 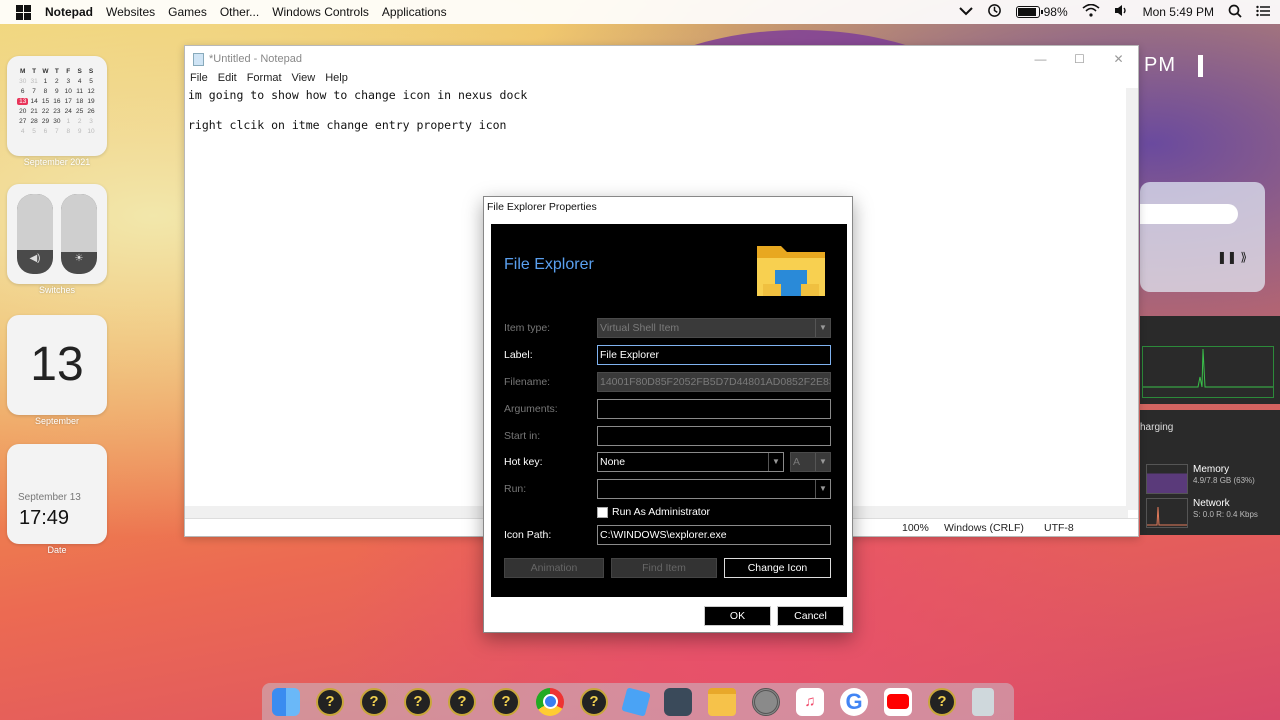 I want to click on brightness-switch: ☀, so click(x=79, y=234).